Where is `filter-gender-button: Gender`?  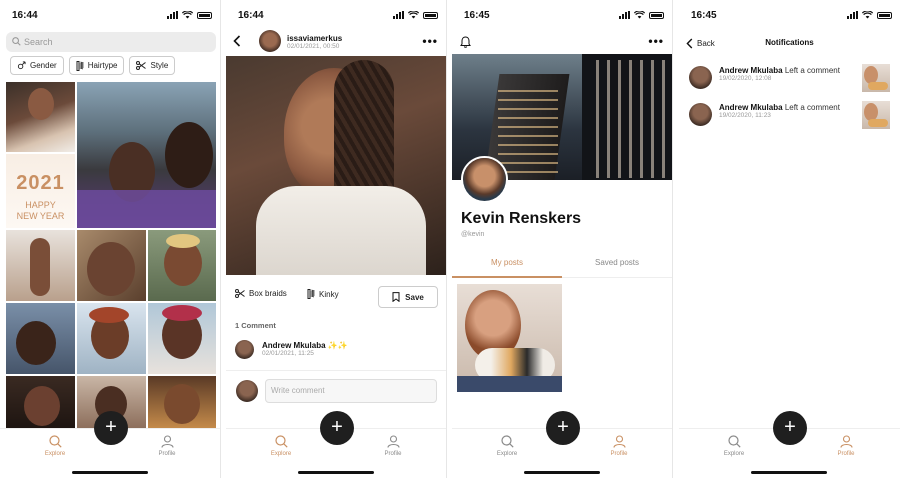
filter-gender-button: Gender is located at coordinates (37, 65).